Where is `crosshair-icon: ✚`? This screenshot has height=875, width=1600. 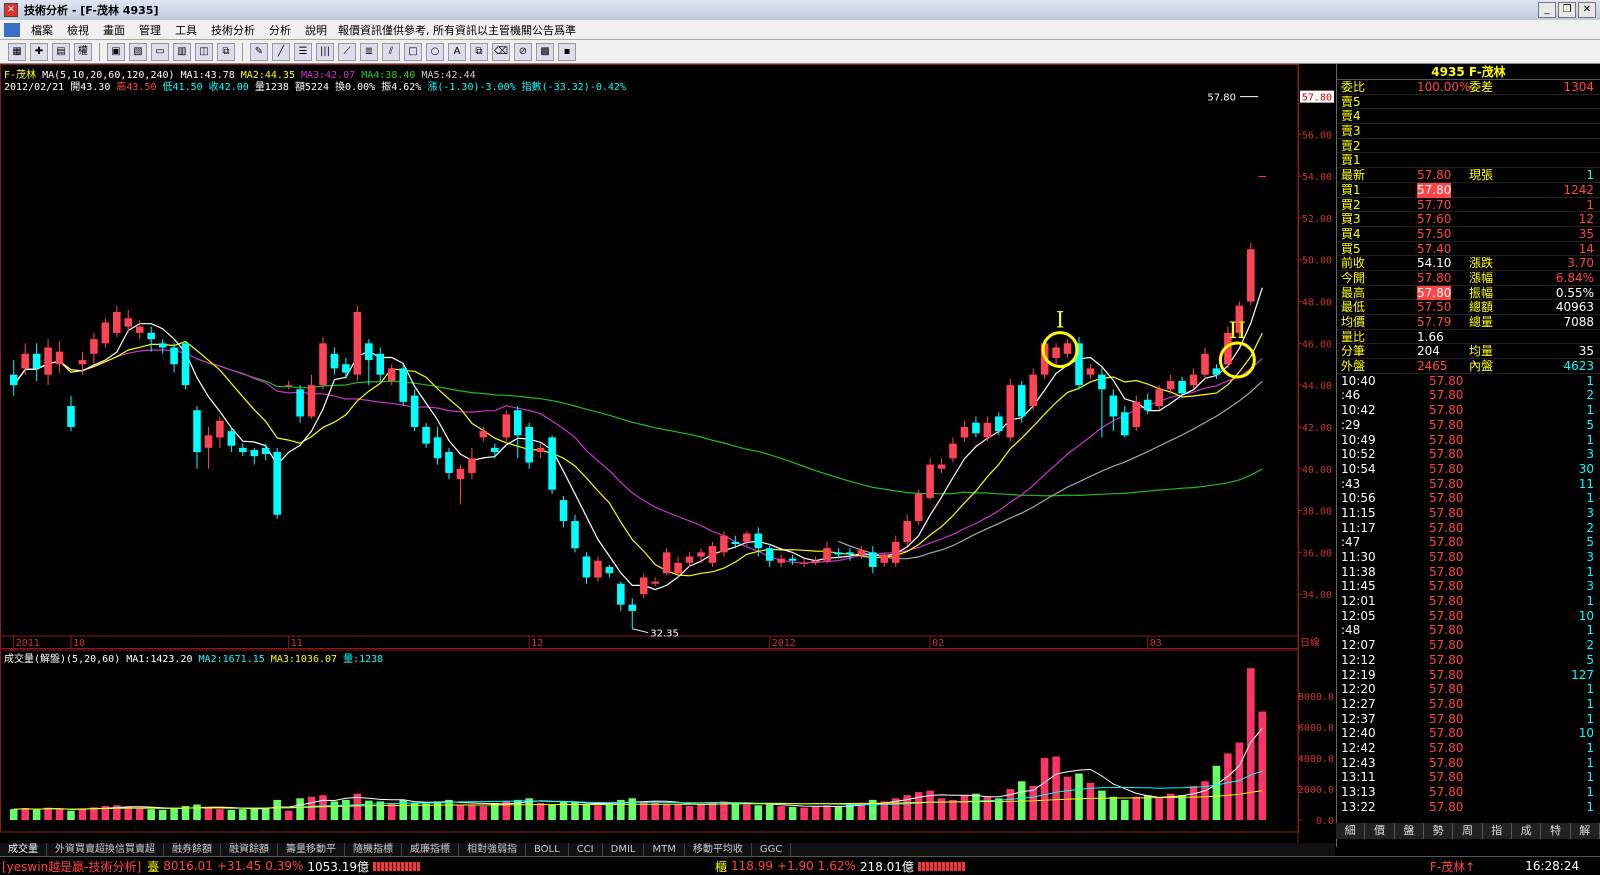 crosshair-icon: ✚ is located at coordinates (39, 51).